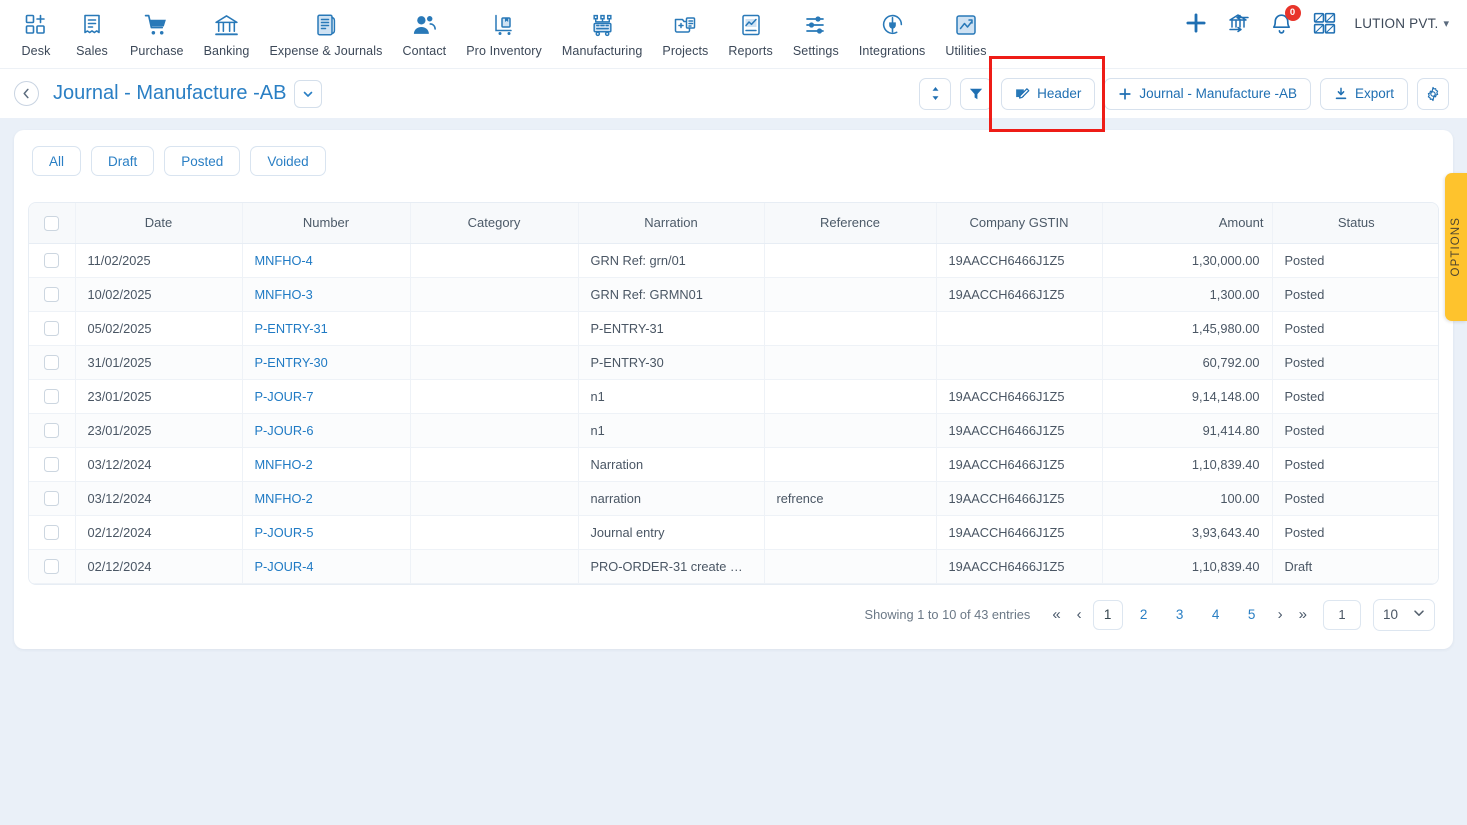 This screenshot has height=825, width=1467. Describe the element at coordinates (1355, 223) in the screenshot. I see `column-header-status: Status` at that location.